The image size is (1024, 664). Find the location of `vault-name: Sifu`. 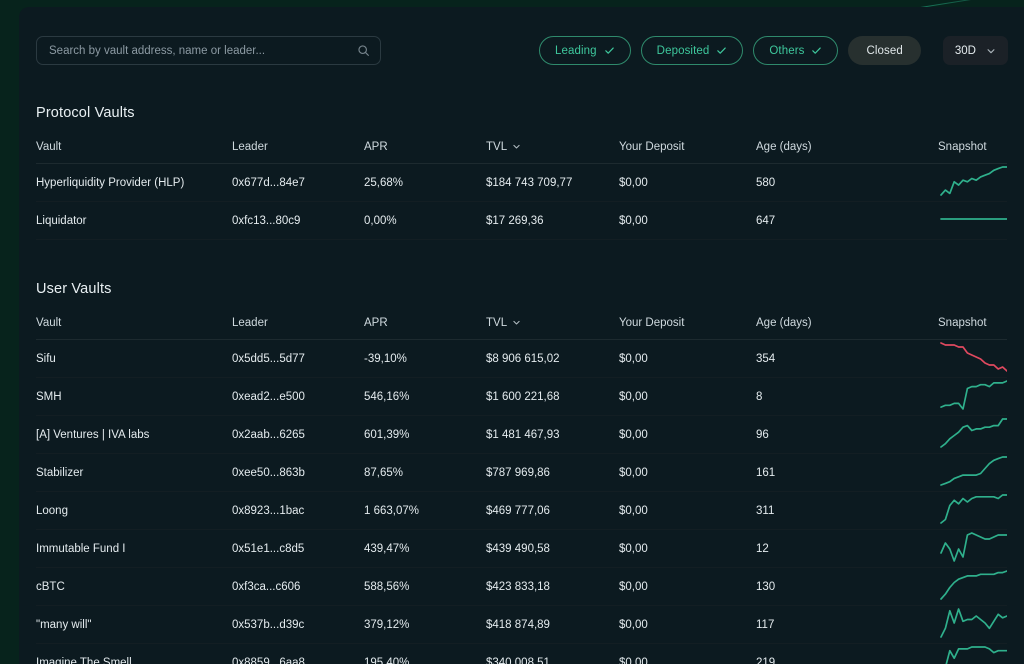

vault-name: Sifu is located at coordinates (134, 358).